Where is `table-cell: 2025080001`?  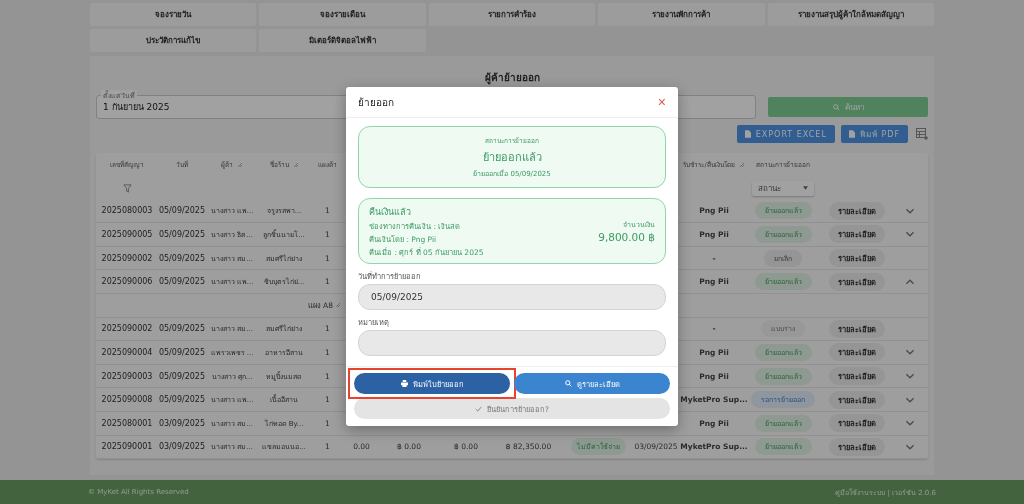
table-cell: 2025080001 is located at coordinates (127, 423).